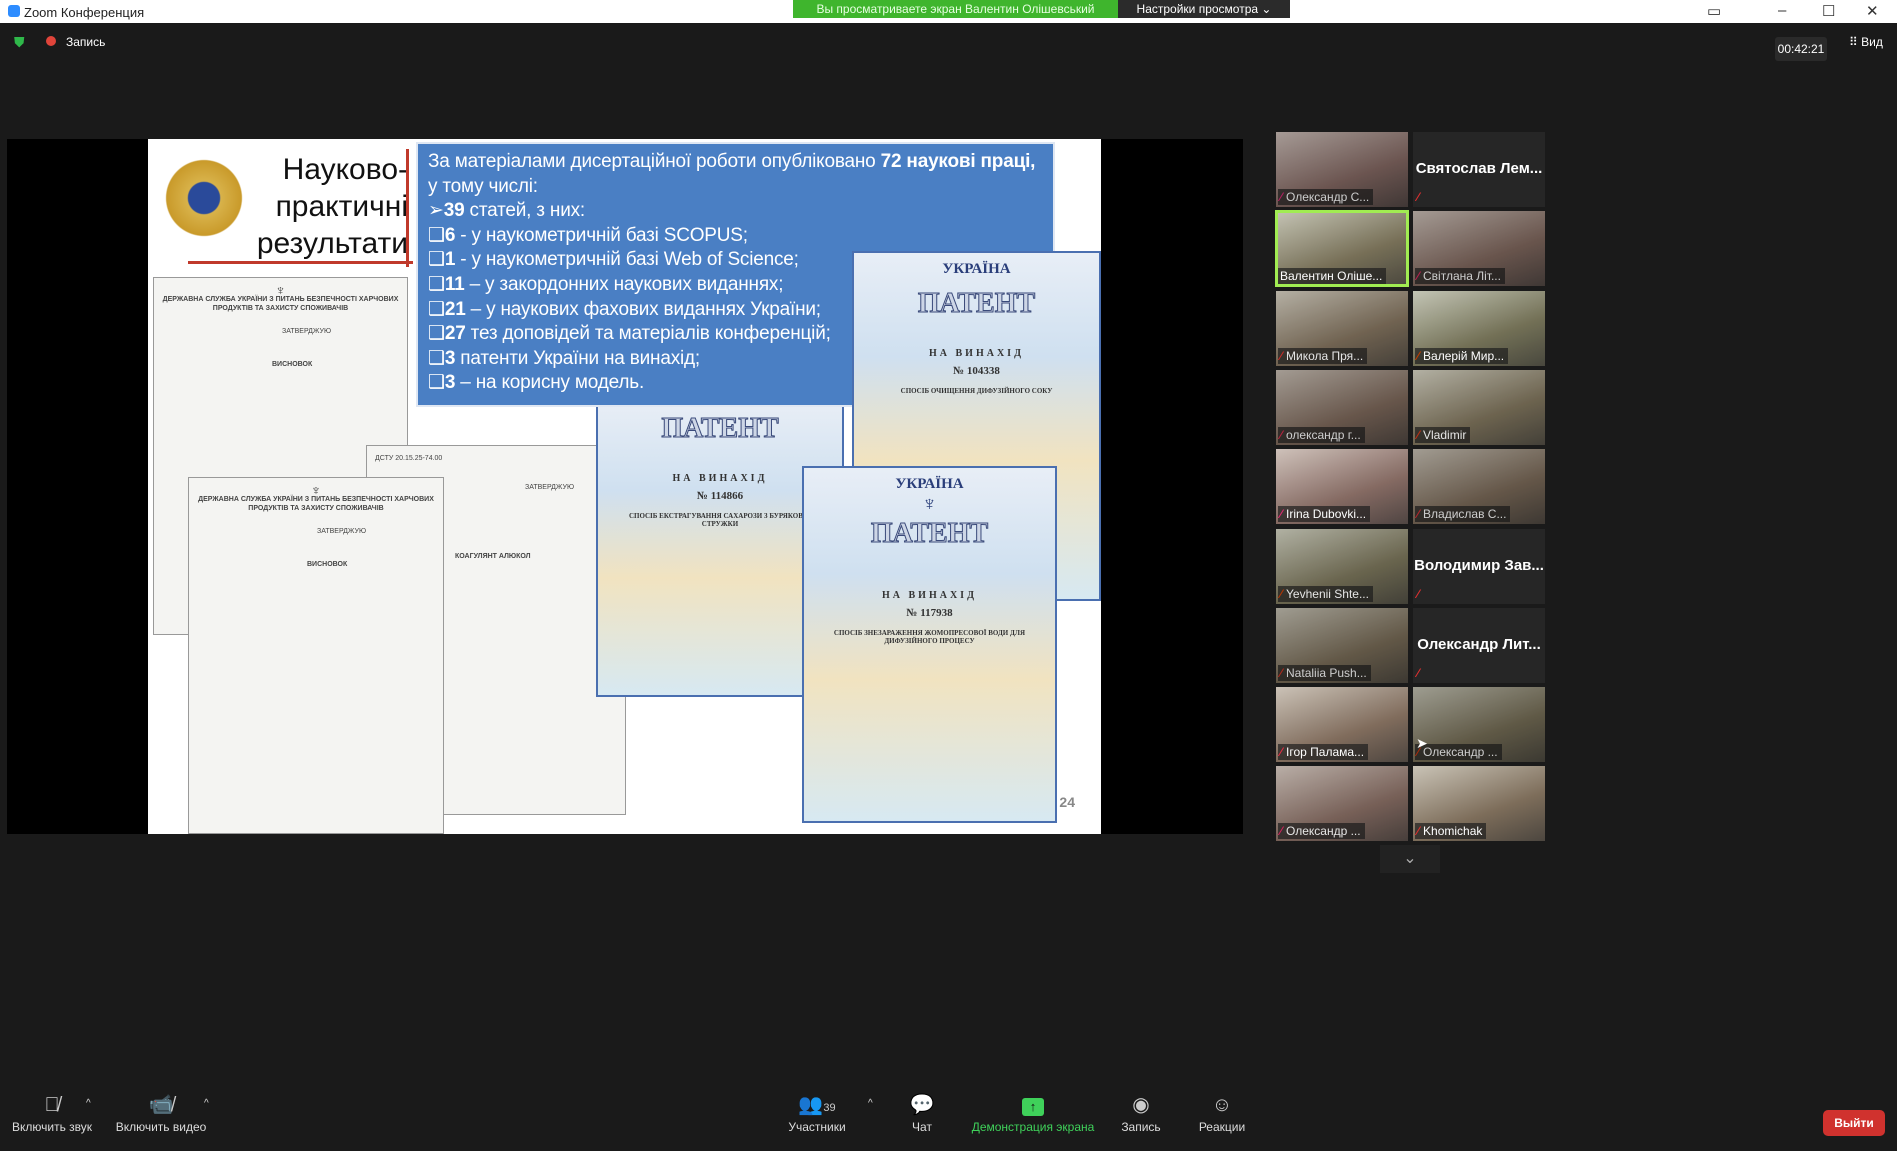 The height and width of the screenshot is (1151, 1897). What do you see at coordinates (454, 284) in the screenshot?
I see `item-count: 11` at bounding box center [454, 284].